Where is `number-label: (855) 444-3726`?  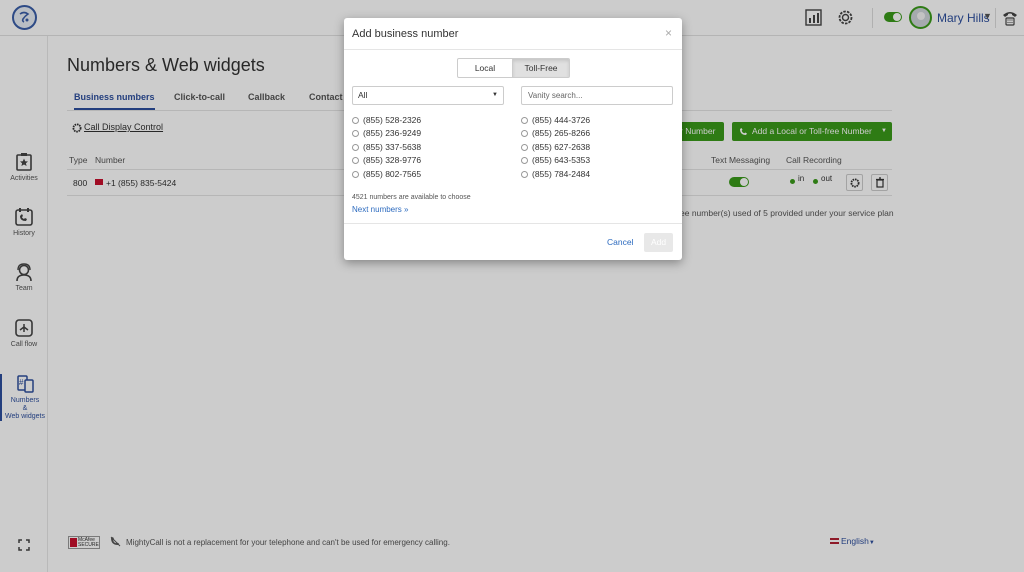 number-label: (855) 444-3726 is located at coordinates (561, 120).